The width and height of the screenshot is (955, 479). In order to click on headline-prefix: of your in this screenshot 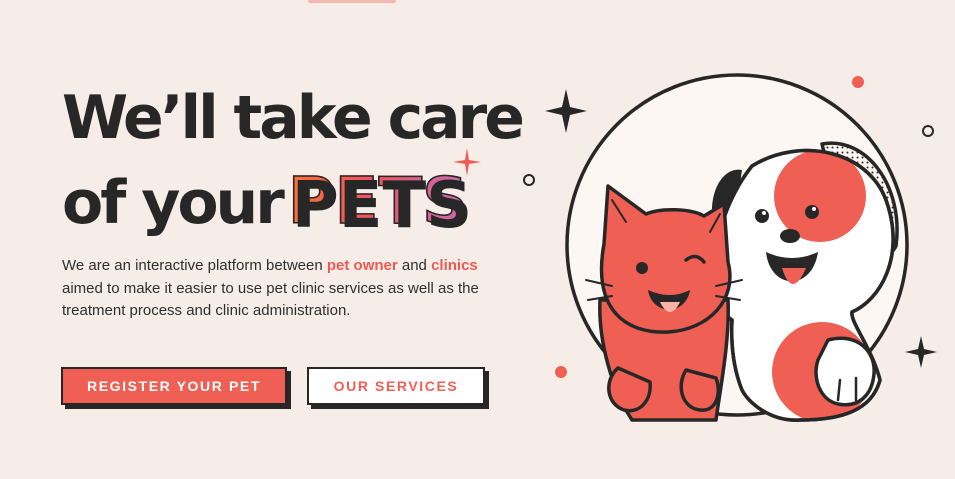, I will do `click(173, 203)`.